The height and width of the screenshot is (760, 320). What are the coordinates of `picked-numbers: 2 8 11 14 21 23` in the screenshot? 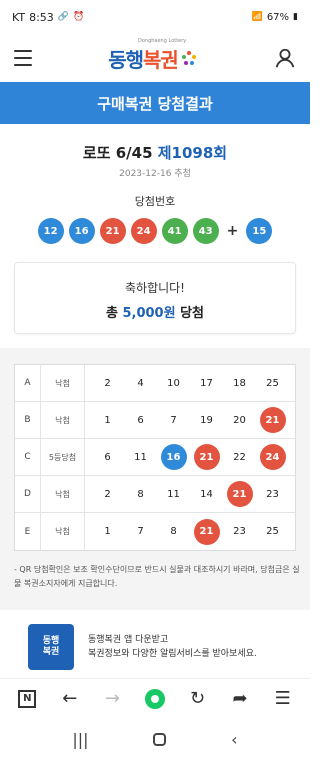 It's located at (190, 494).